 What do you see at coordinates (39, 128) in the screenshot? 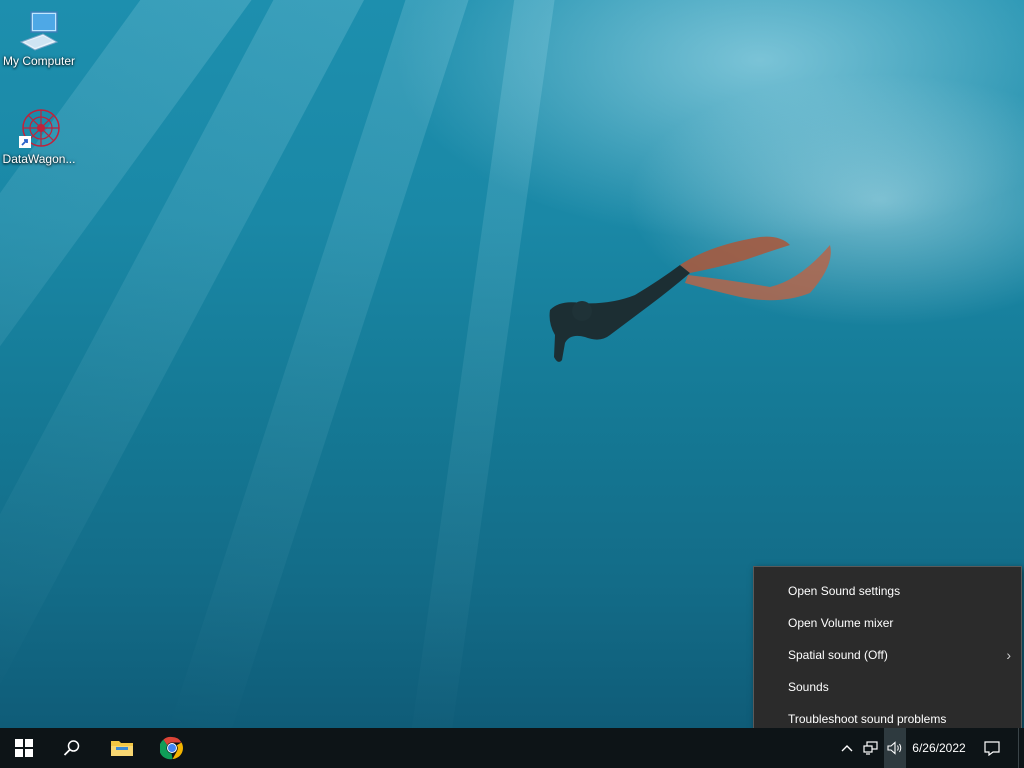
I see `datawagon-shortcut-icon` at bounding box center [39, 128].